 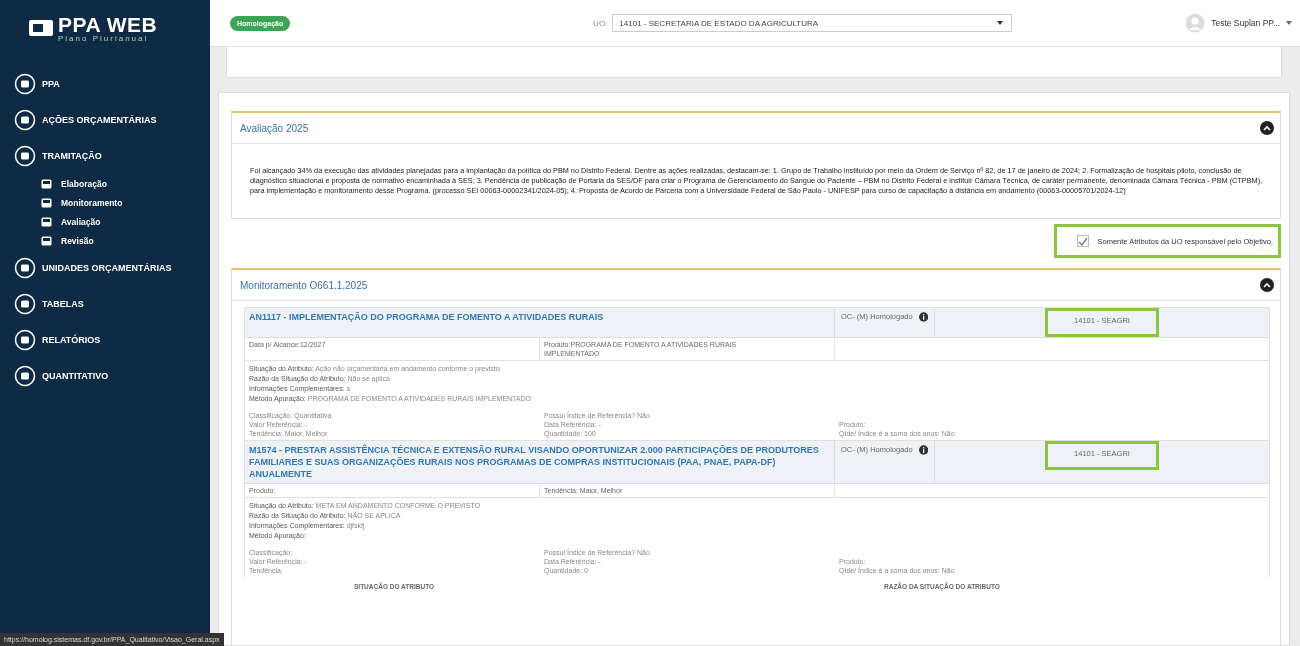 What do you see at coordinates (105, 221) in the screenshot?
I see `sidebar-subitem: Avaliação` at bounding box center [105, 221].